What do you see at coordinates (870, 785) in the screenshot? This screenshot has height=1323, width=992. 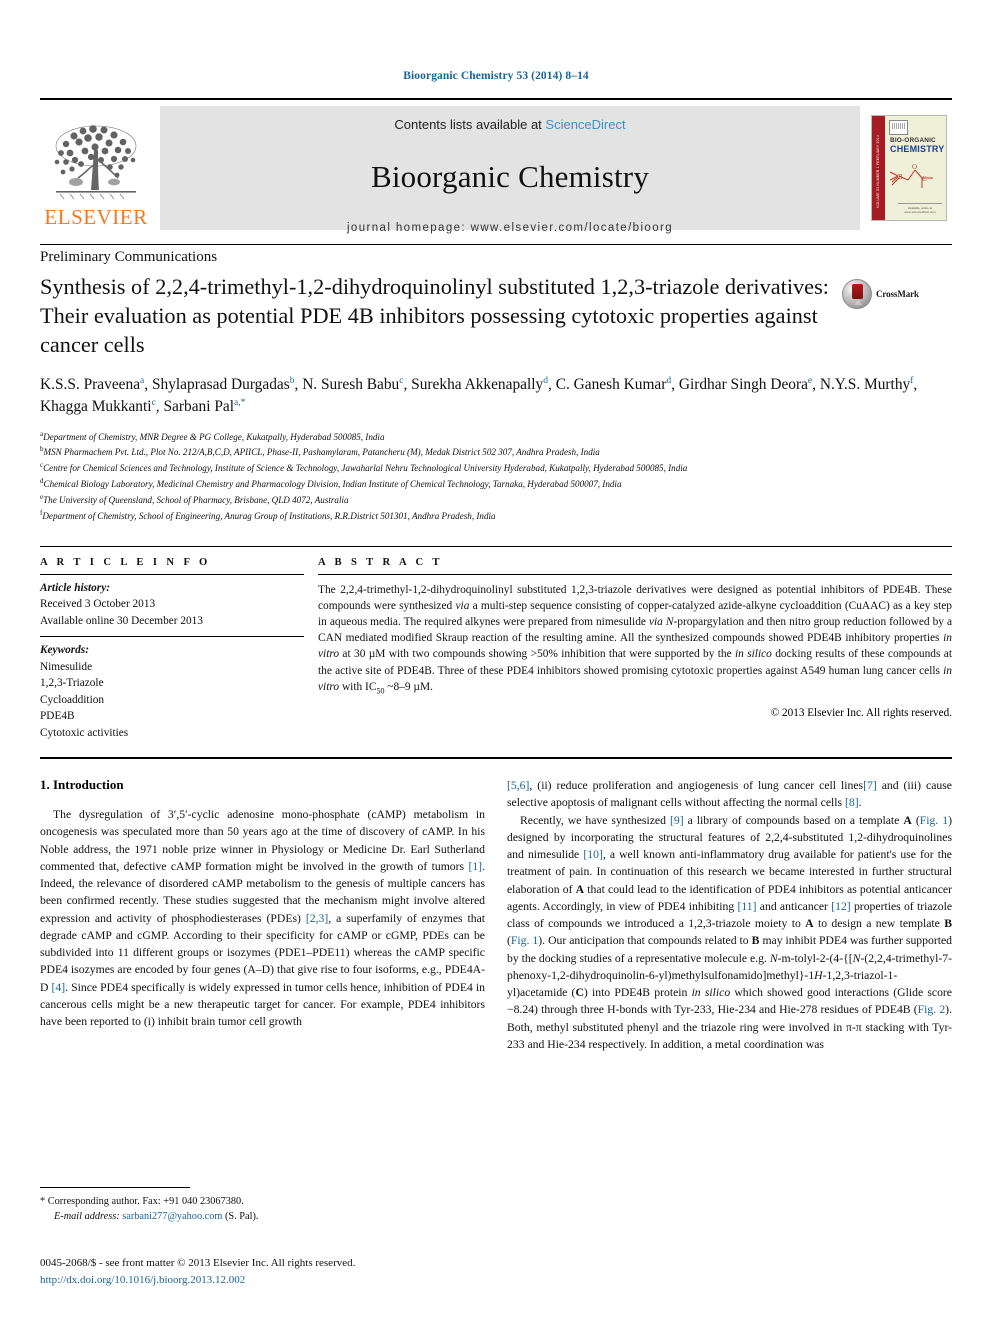 I see `citation-ref: [7]` at bounding box center [870, 785].